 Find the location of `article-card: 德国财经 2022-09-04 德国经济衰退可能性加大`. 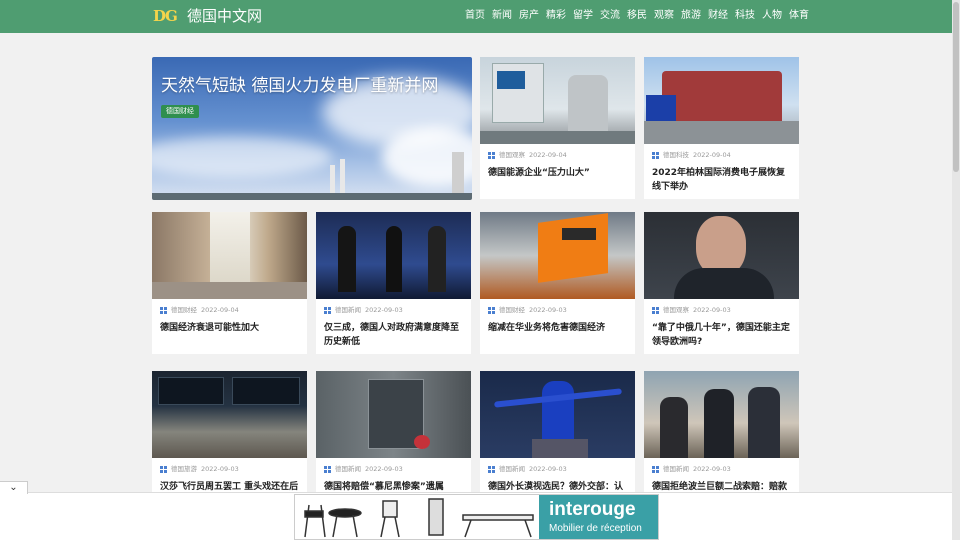

article-card: 德国财经 2022-09-04 德国经济衰退可能性加大 is located at coordinates (229, 283).